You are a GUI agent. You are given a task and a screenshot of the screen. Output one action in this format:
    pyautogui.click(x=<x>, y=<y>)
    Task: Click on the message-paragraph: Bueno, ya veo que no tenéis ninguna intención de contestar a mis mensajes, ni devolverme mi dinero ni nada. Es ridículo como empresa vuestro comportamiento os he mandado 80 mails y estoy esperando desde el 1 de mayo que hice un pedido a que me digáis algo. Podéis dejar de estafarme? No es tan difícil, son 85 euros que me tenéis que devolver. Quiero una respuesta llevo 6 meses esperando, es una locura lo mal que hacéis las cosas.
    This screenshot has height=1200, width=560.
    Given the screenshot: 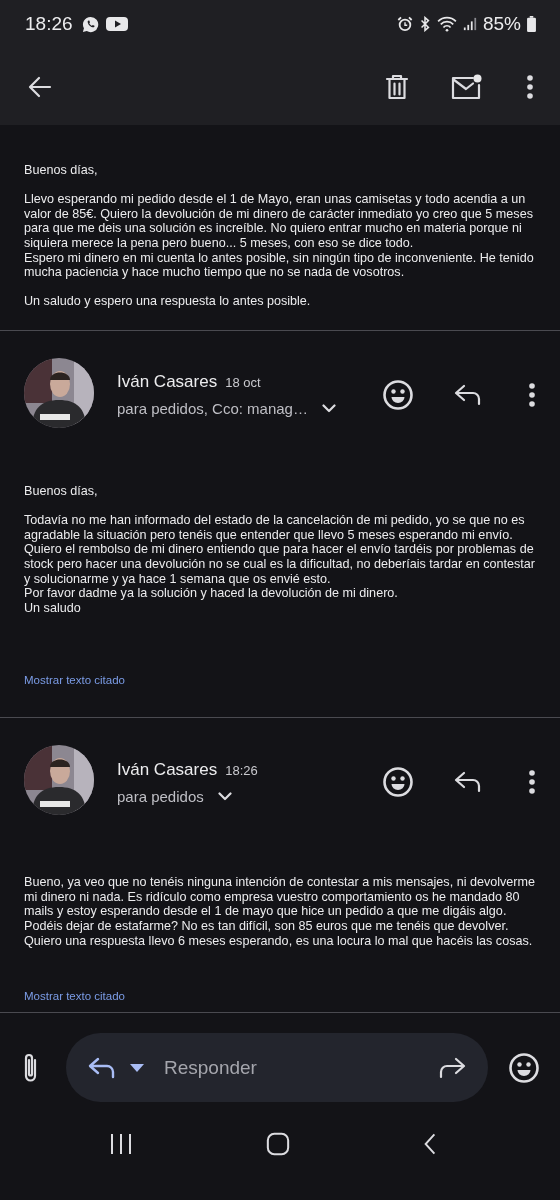 What is the action you would take?
    pyautogui.click(x=280, y=912)
    